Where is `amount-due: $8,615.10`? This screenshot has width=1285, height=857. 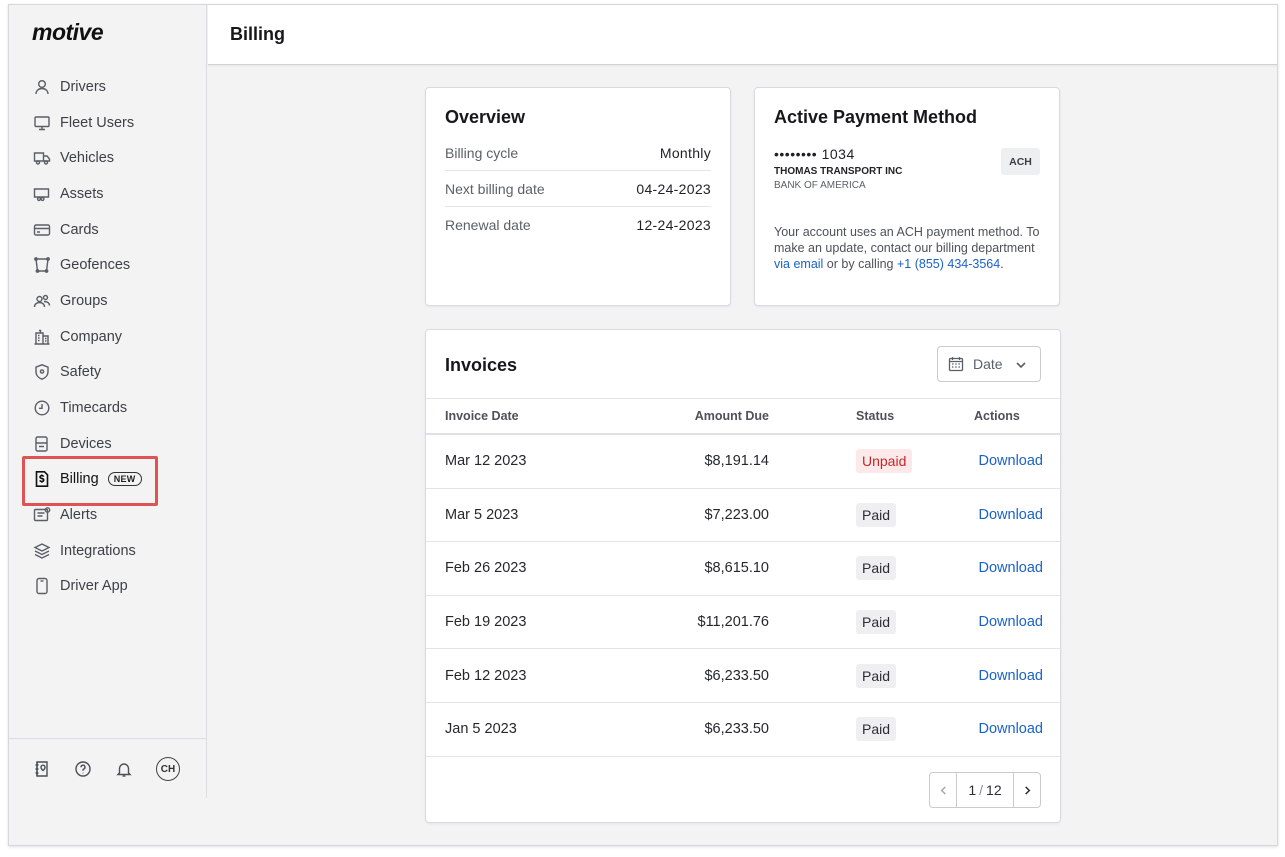
amount-due: $8,615.10 is located at coordinates (736, 568).